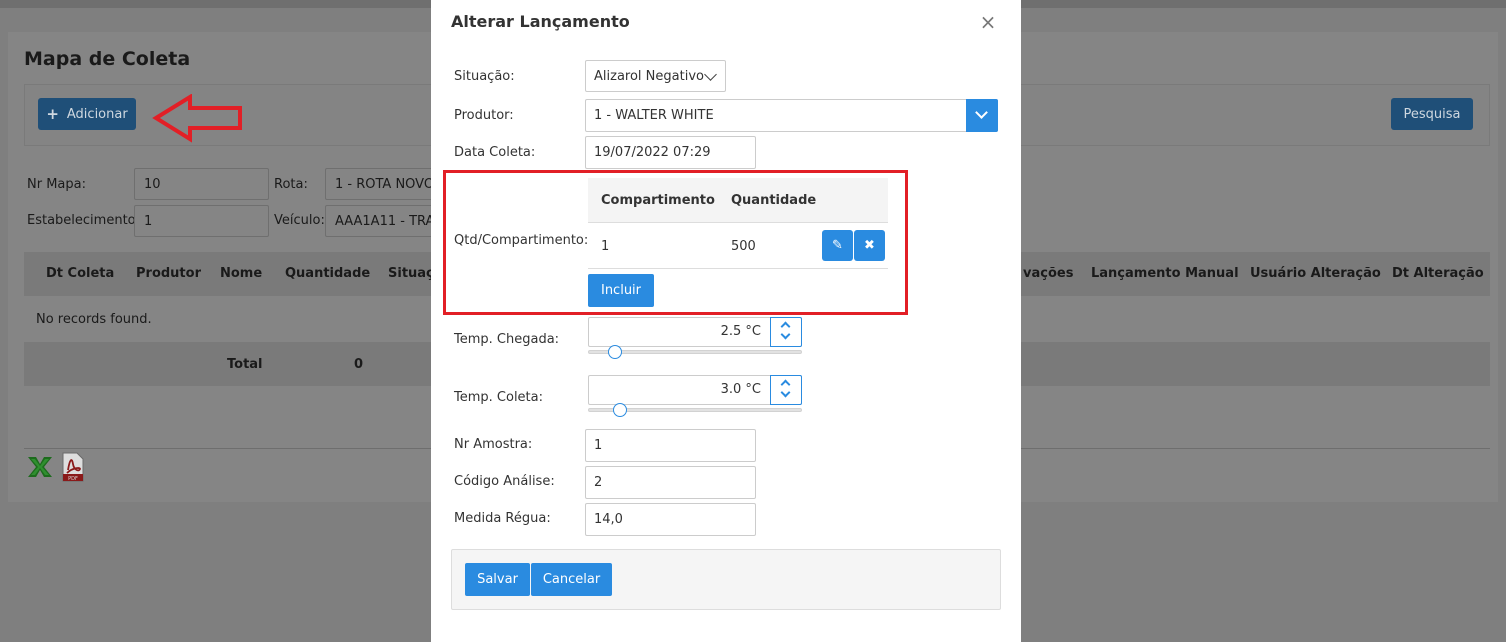 This screenshot has height=642, width=1506. Describe the element at coordinates (670, 445) in the screenshot. I see `nr-amostra-input: 1` at that location.